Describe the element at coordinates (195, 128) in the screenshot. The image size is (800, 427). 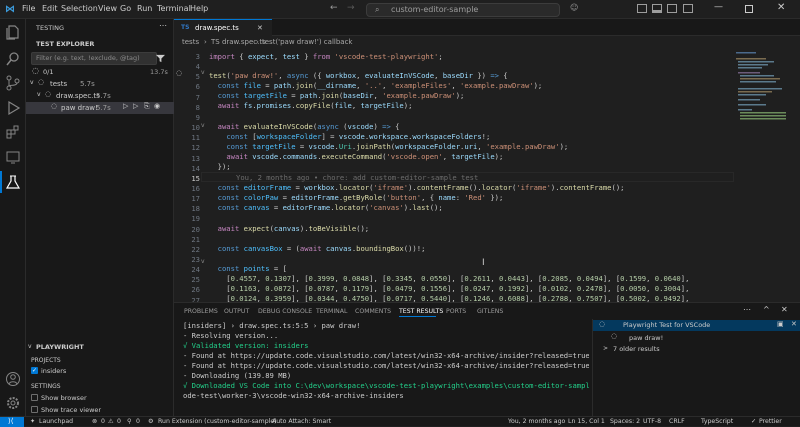
I see `line-number: 10` at that location.